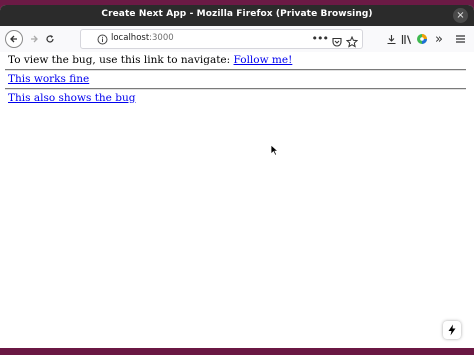 This screenshot has width=474, height=355. I want to click on reload-button, so click(50, 39).